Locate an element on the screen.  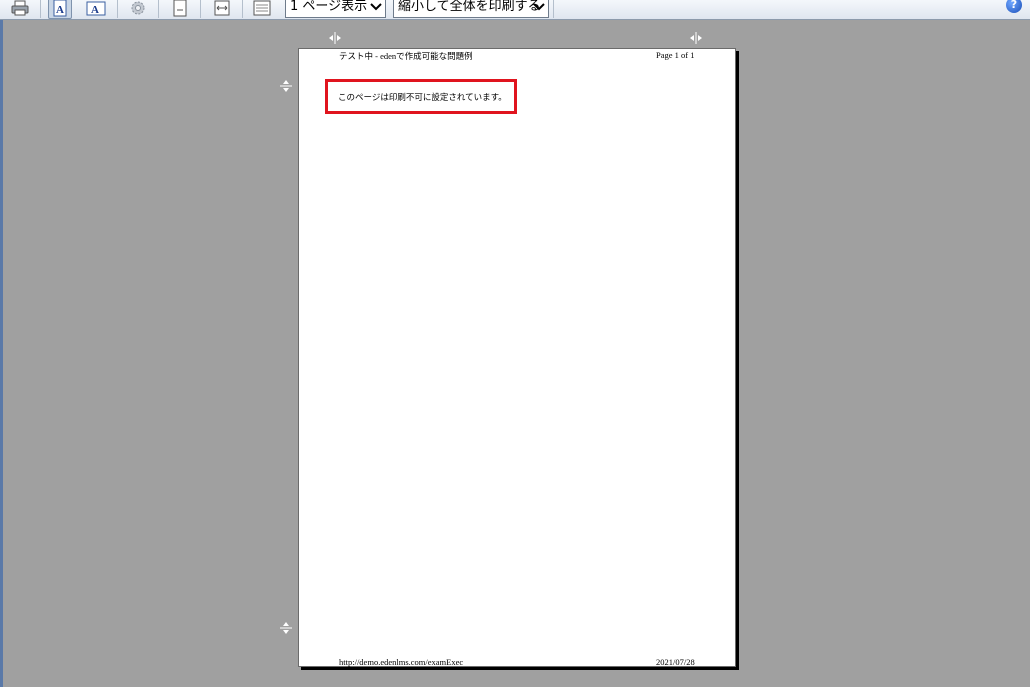
page-header-page-number: Page 1 of 1 is located at coordinates (675, 55).